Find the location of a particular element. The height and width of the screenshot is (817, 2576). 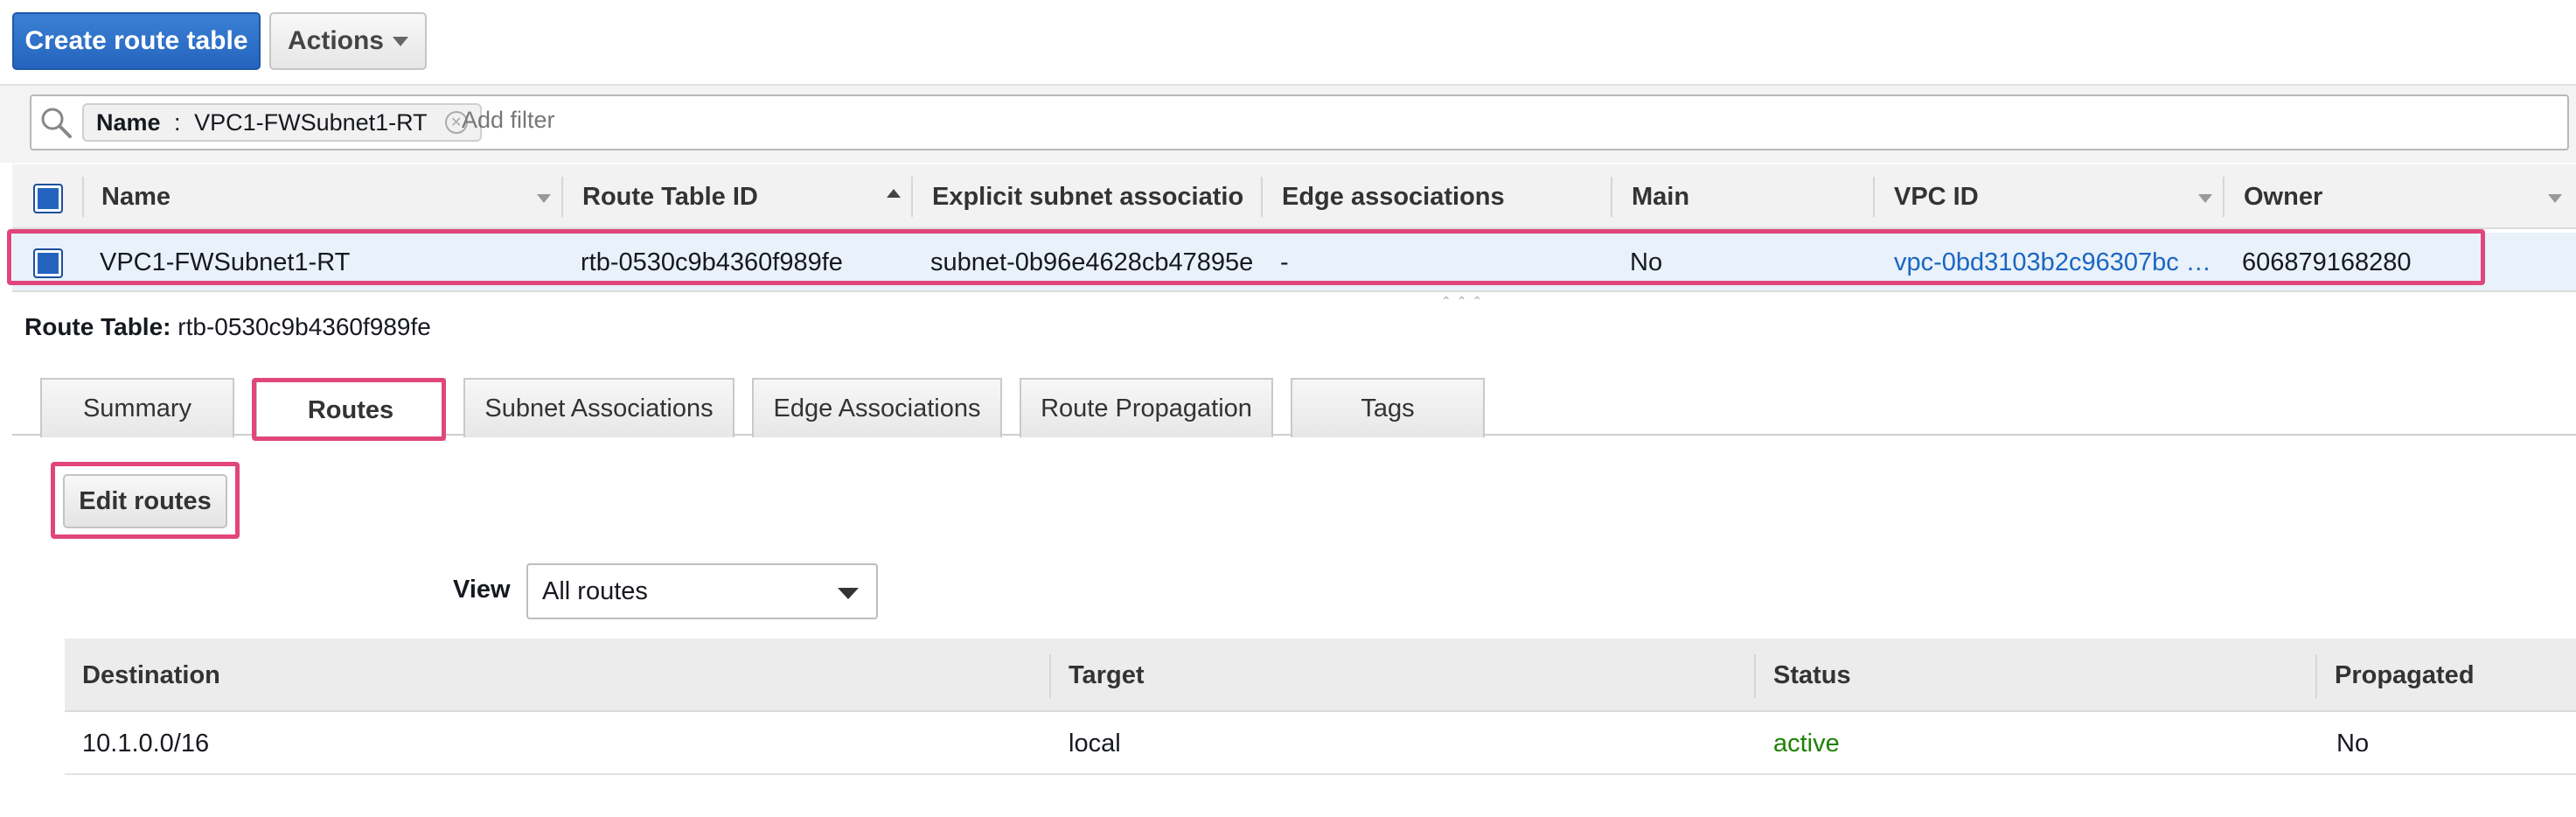

tab-route-propagation: Route Propagation is located at coordinates (1146, 407).